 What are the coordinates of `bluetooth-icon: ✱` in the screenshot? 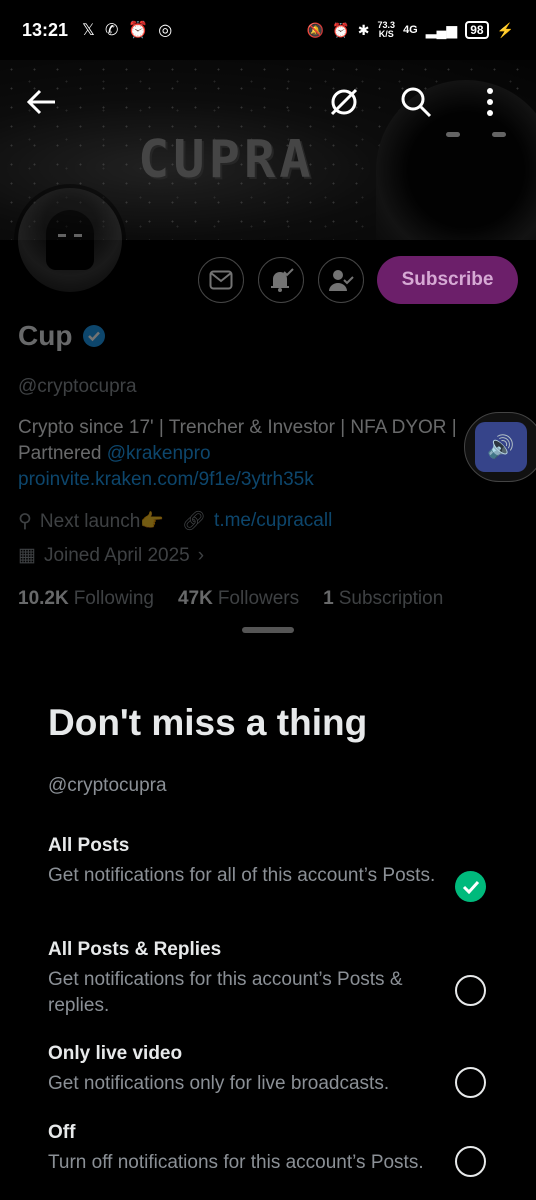 It's located at (363, 29).